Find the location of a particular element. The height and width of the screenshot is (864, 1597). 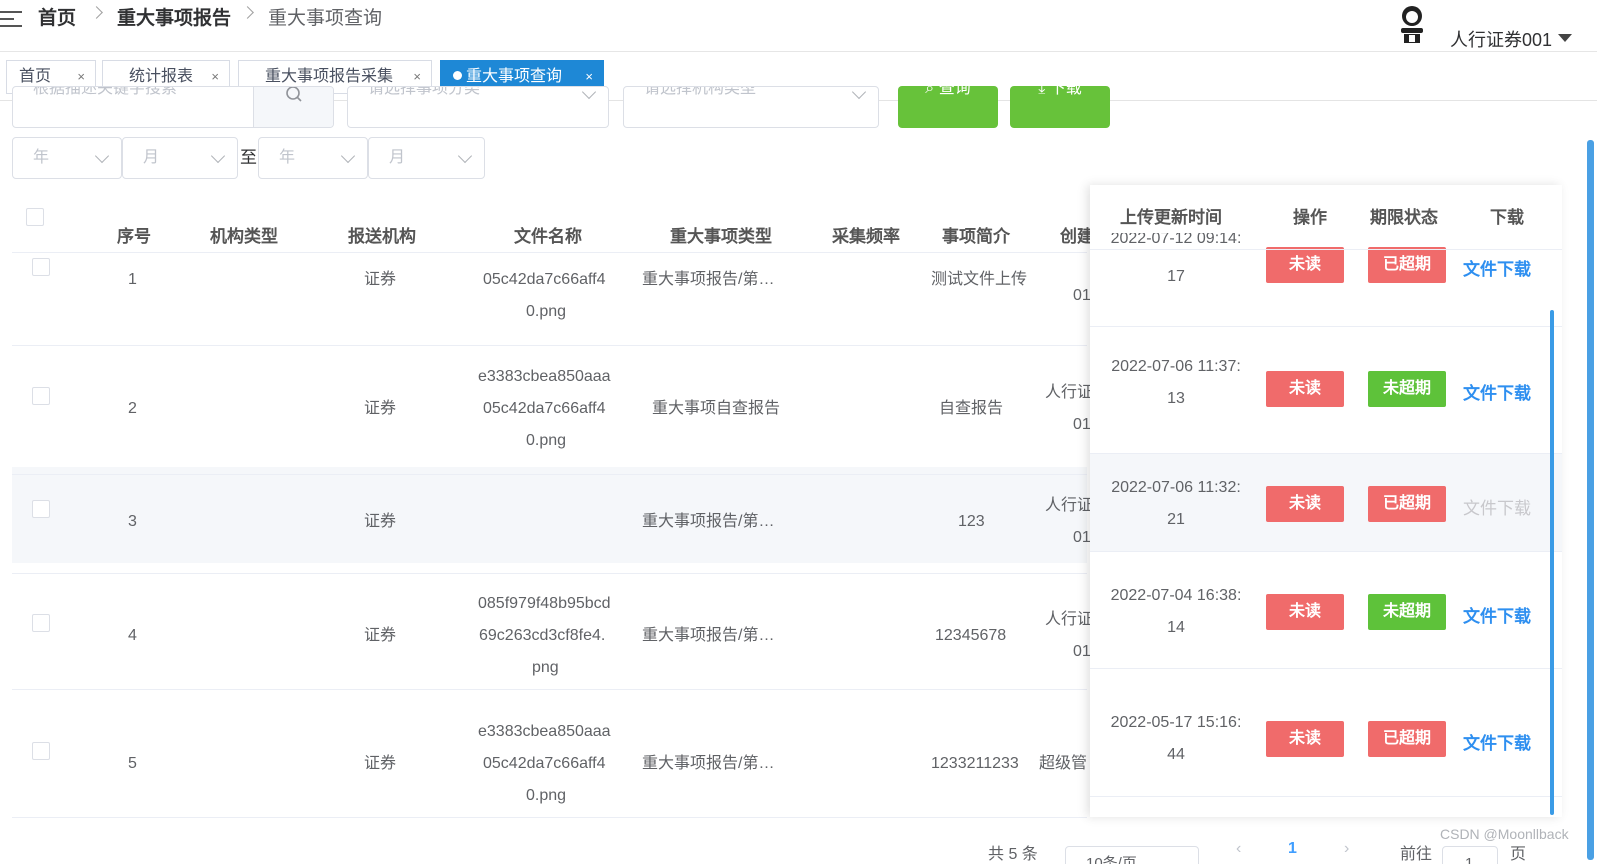

table-scrollbar is located at coordinates (1552, 562).